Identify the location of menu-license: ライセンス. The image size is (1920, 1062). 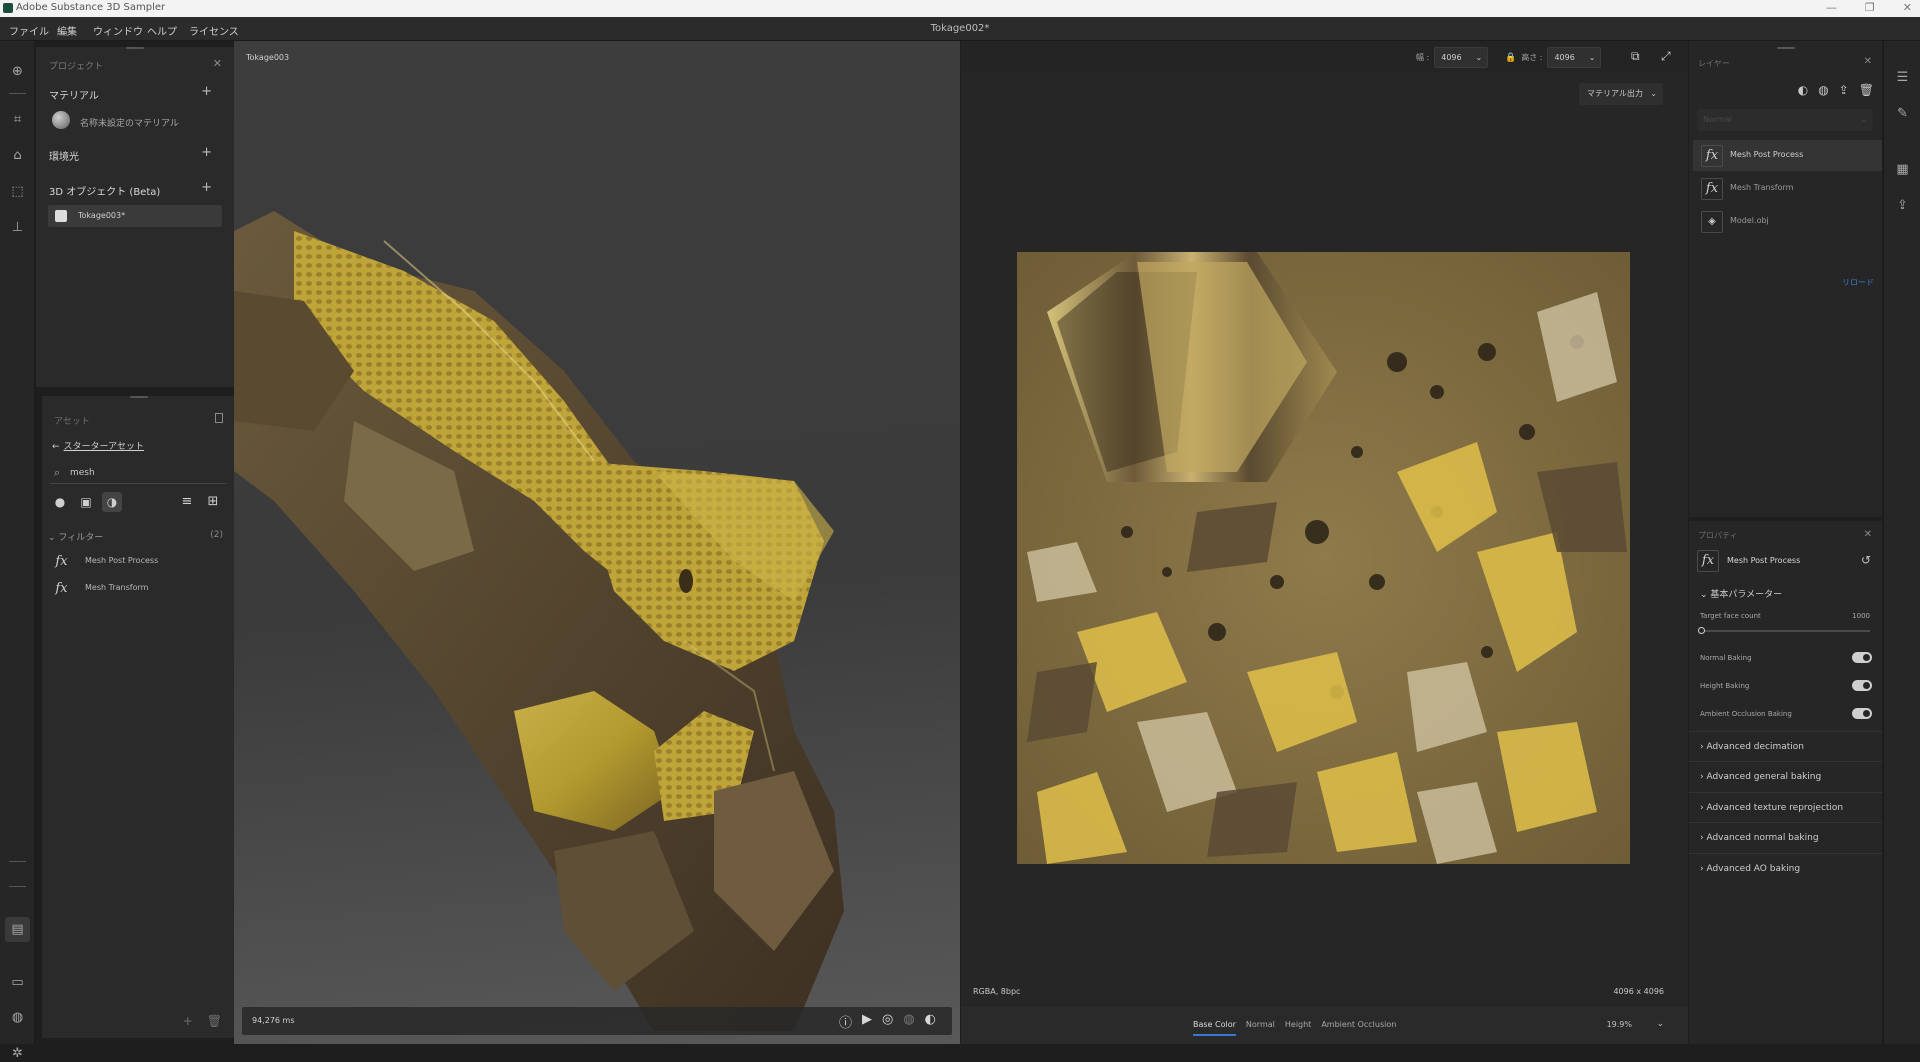
(214, 30).